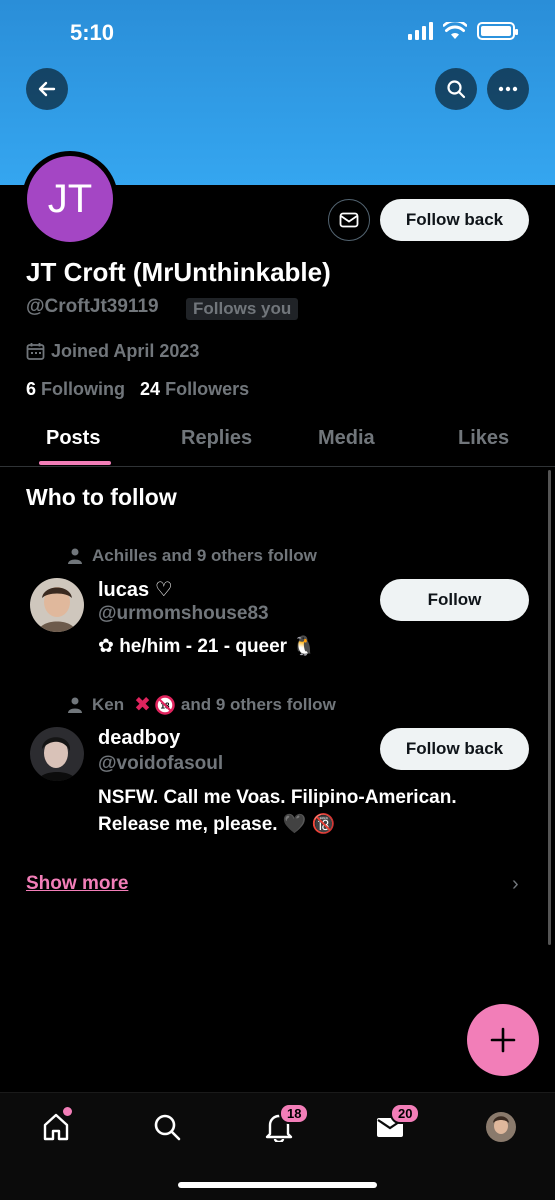 The image size is (555, 1200). Describe the element at coordinates (549, 707) in the screenshot. I see `scrollbar` at that location.